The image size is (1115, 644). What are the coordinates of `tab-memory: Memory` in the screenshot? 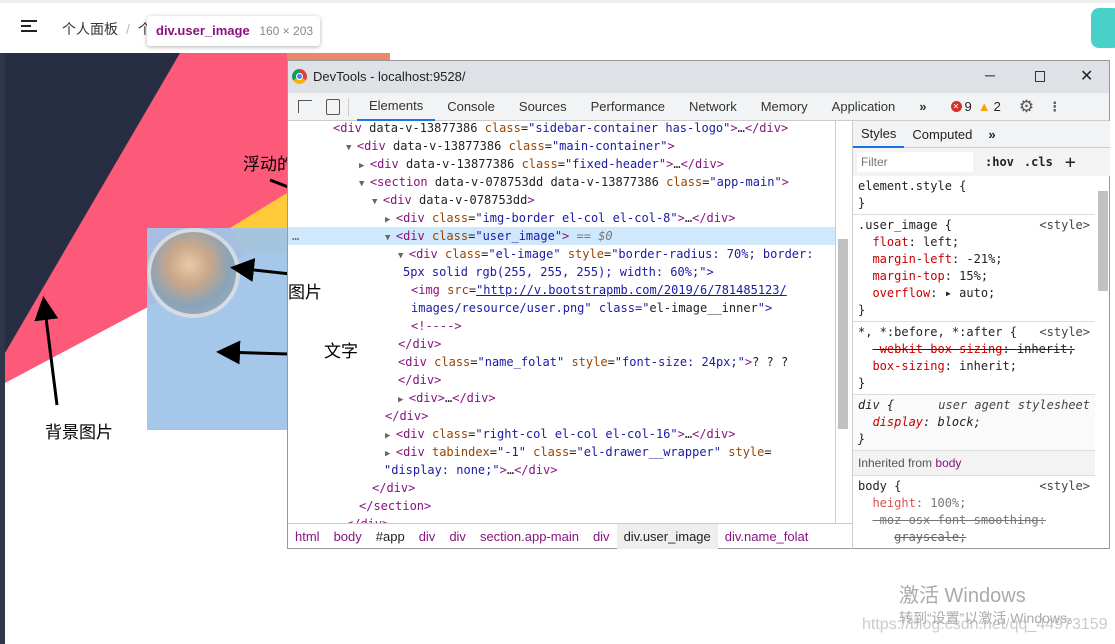 It's located at (784, 107).